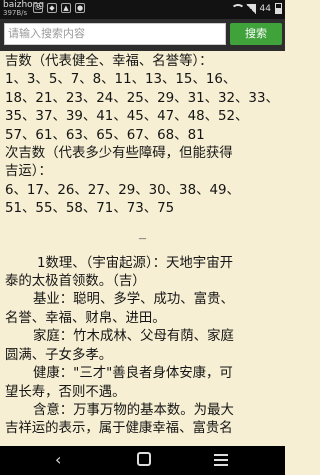 This screenshot has height=475, width=320. I want to click on article-line: 吉数（代表健全、幸福、名誉等）：, so click(109, 61).